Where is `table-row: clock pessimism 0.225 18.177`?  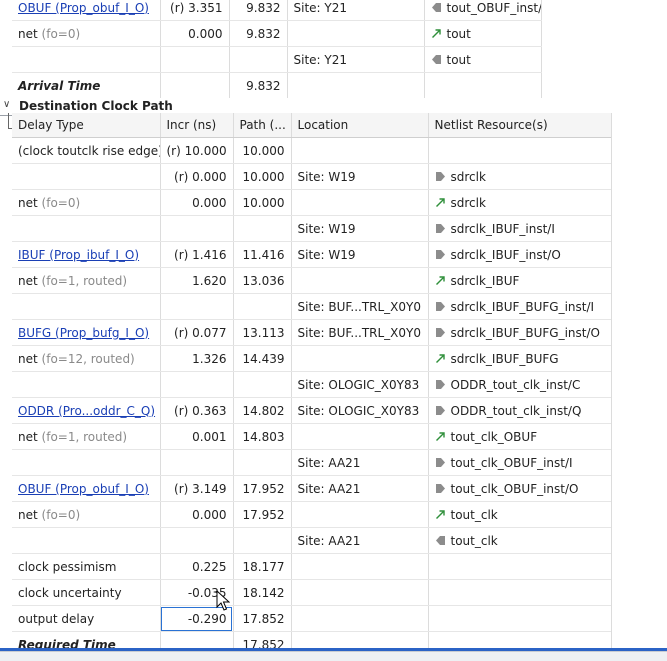 table-row: clock pessimism 0.225 18.177 is located at coordinates (312, 566).